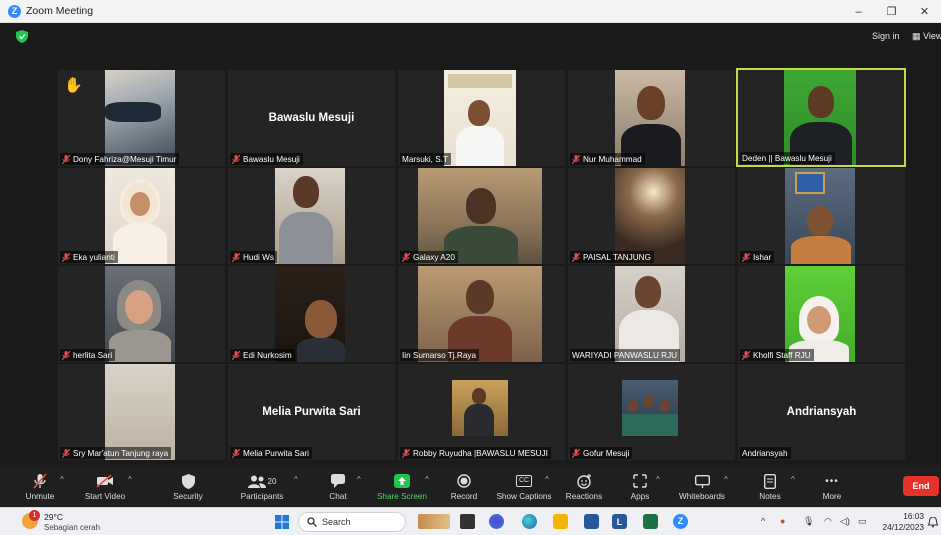 This screenshot has width=941, height=535. Describe the element at coordinates (282, 522) in the screenshot. I see `windows-start-icon` at that location.